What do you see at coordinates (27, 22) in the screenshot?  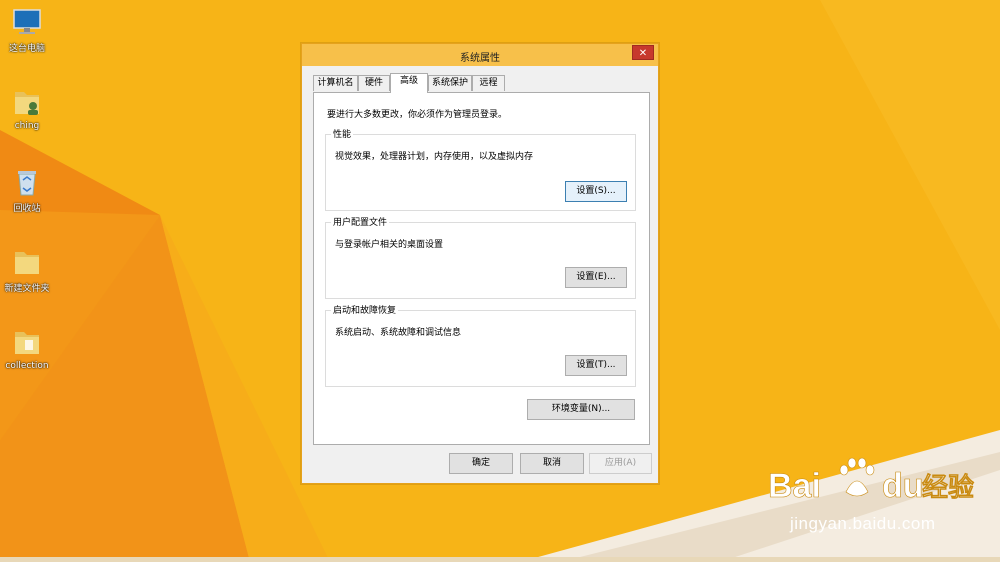 I see `this-pc-icon` at bounding box center [27, 22].